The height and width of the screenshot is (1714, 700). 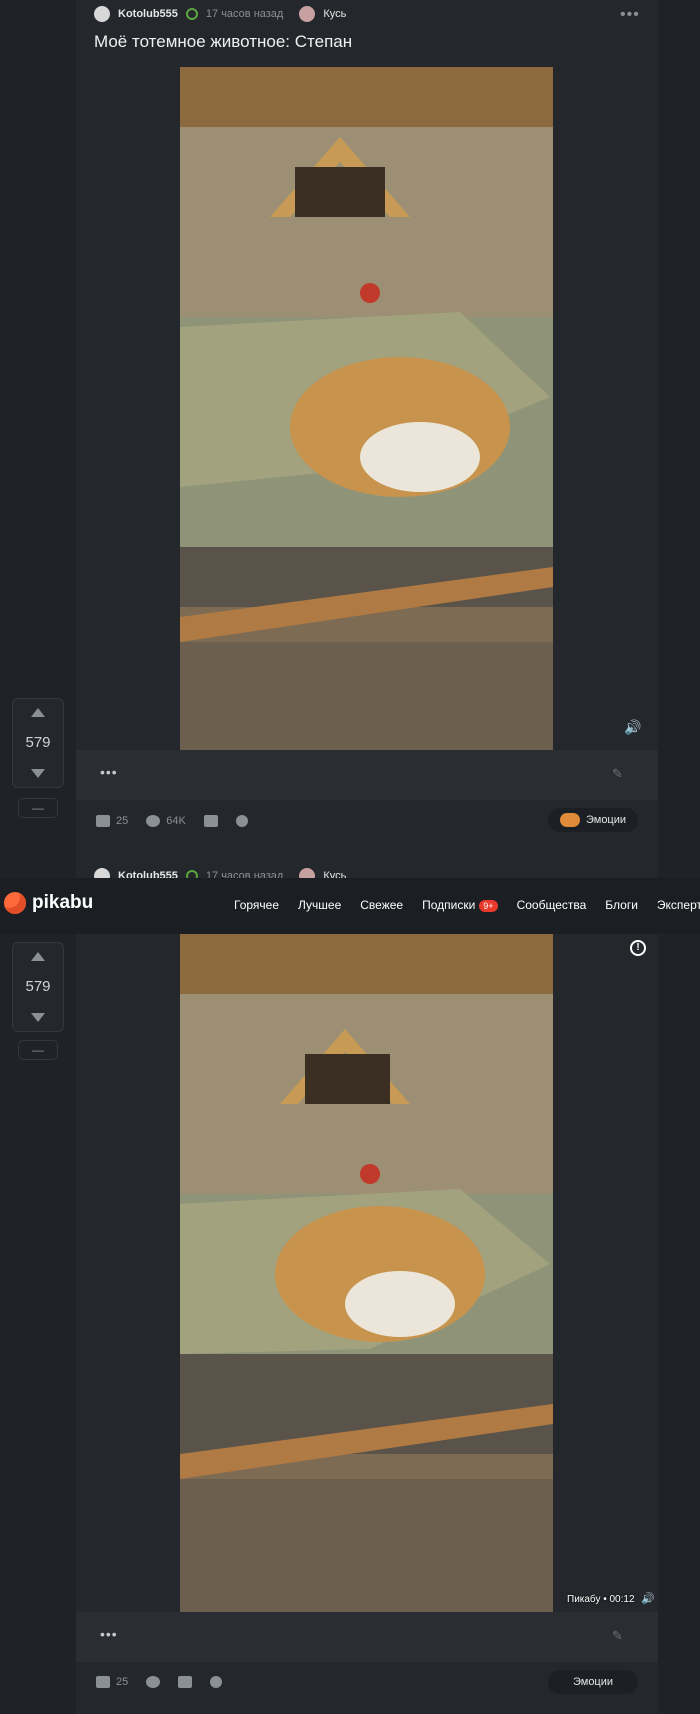 I want to click on views-counter, so click(x=153, y=1682).